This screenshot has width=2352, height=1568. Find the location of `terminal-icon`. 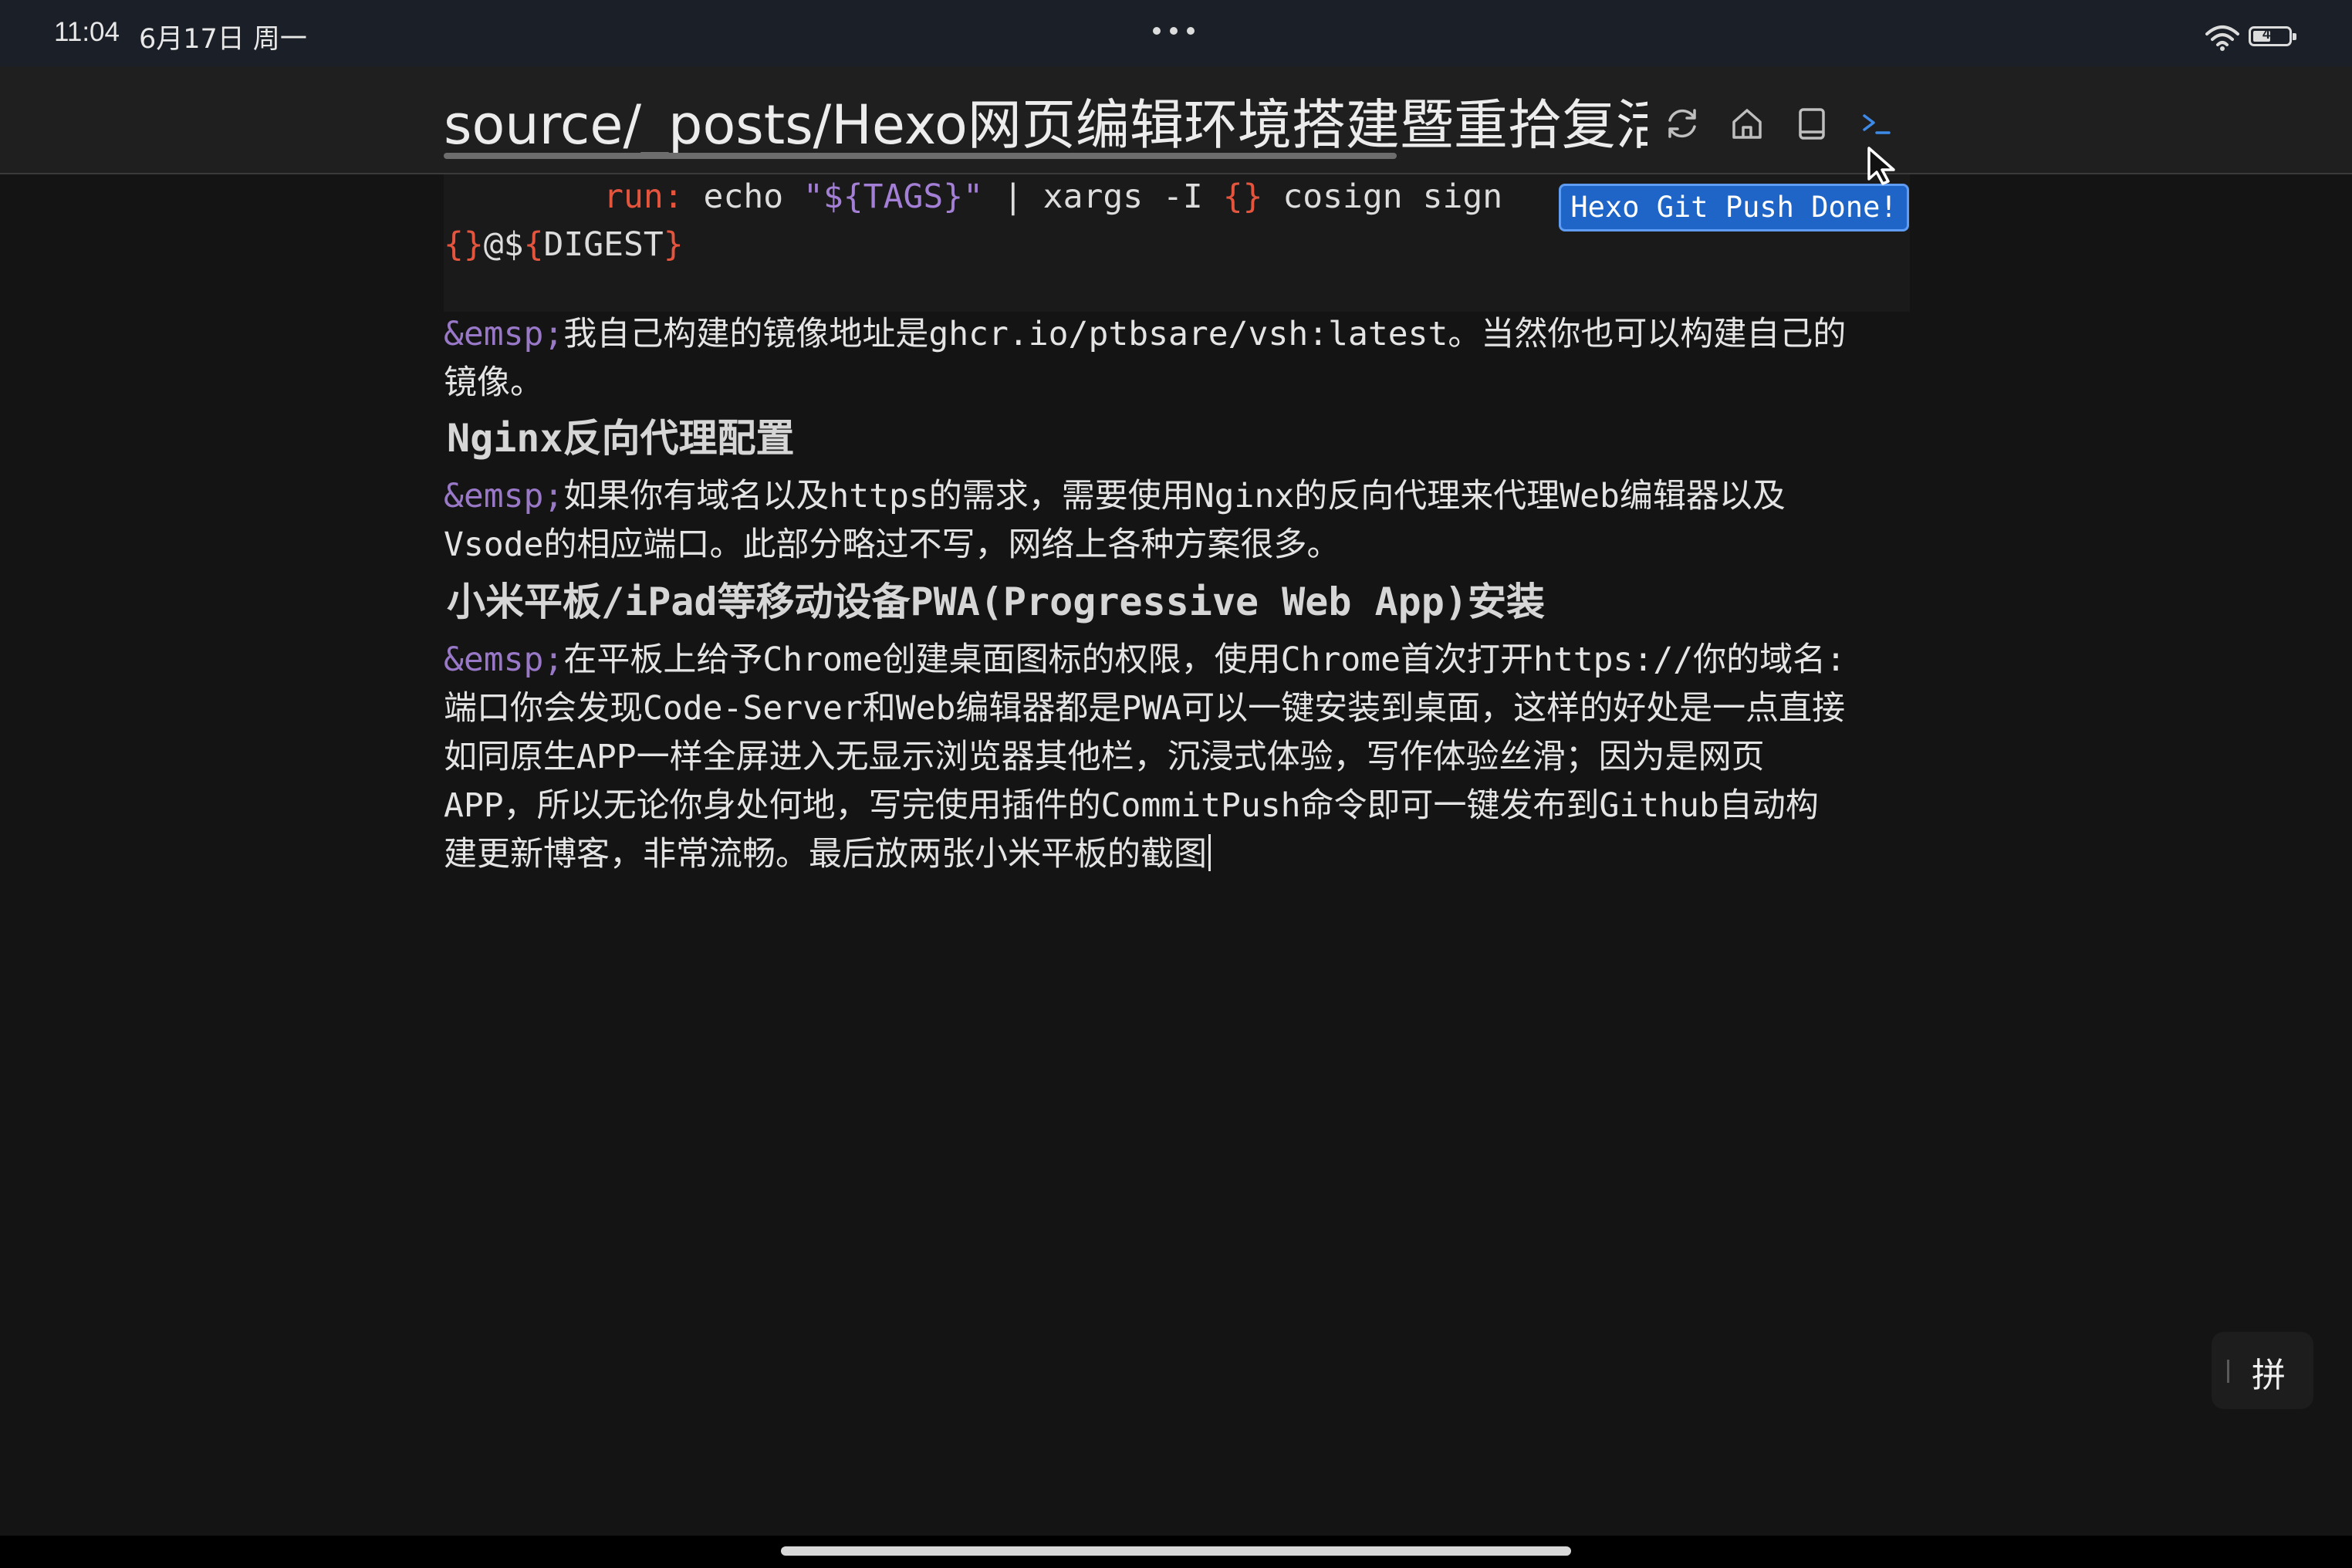

terminal-icon is located at coordinates (1877, 124).